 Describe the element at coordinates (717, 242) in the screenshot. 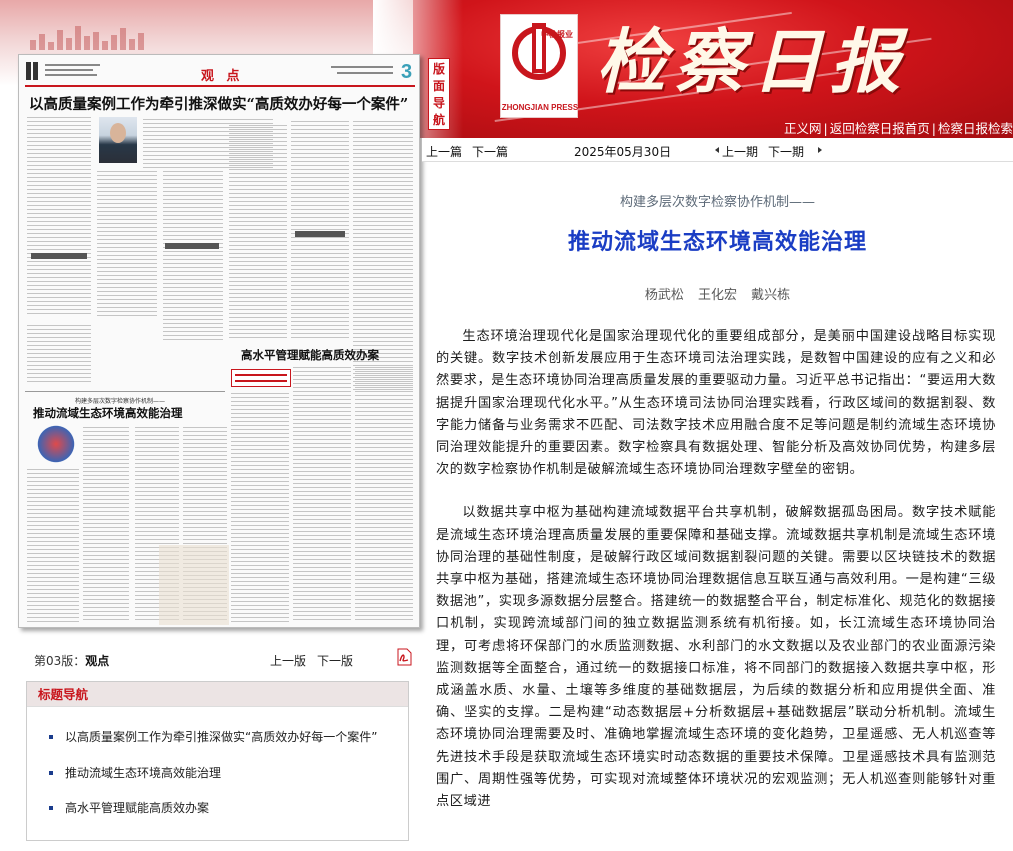

I see `article-title: 推动流域生态环境高效能治理` at that location.